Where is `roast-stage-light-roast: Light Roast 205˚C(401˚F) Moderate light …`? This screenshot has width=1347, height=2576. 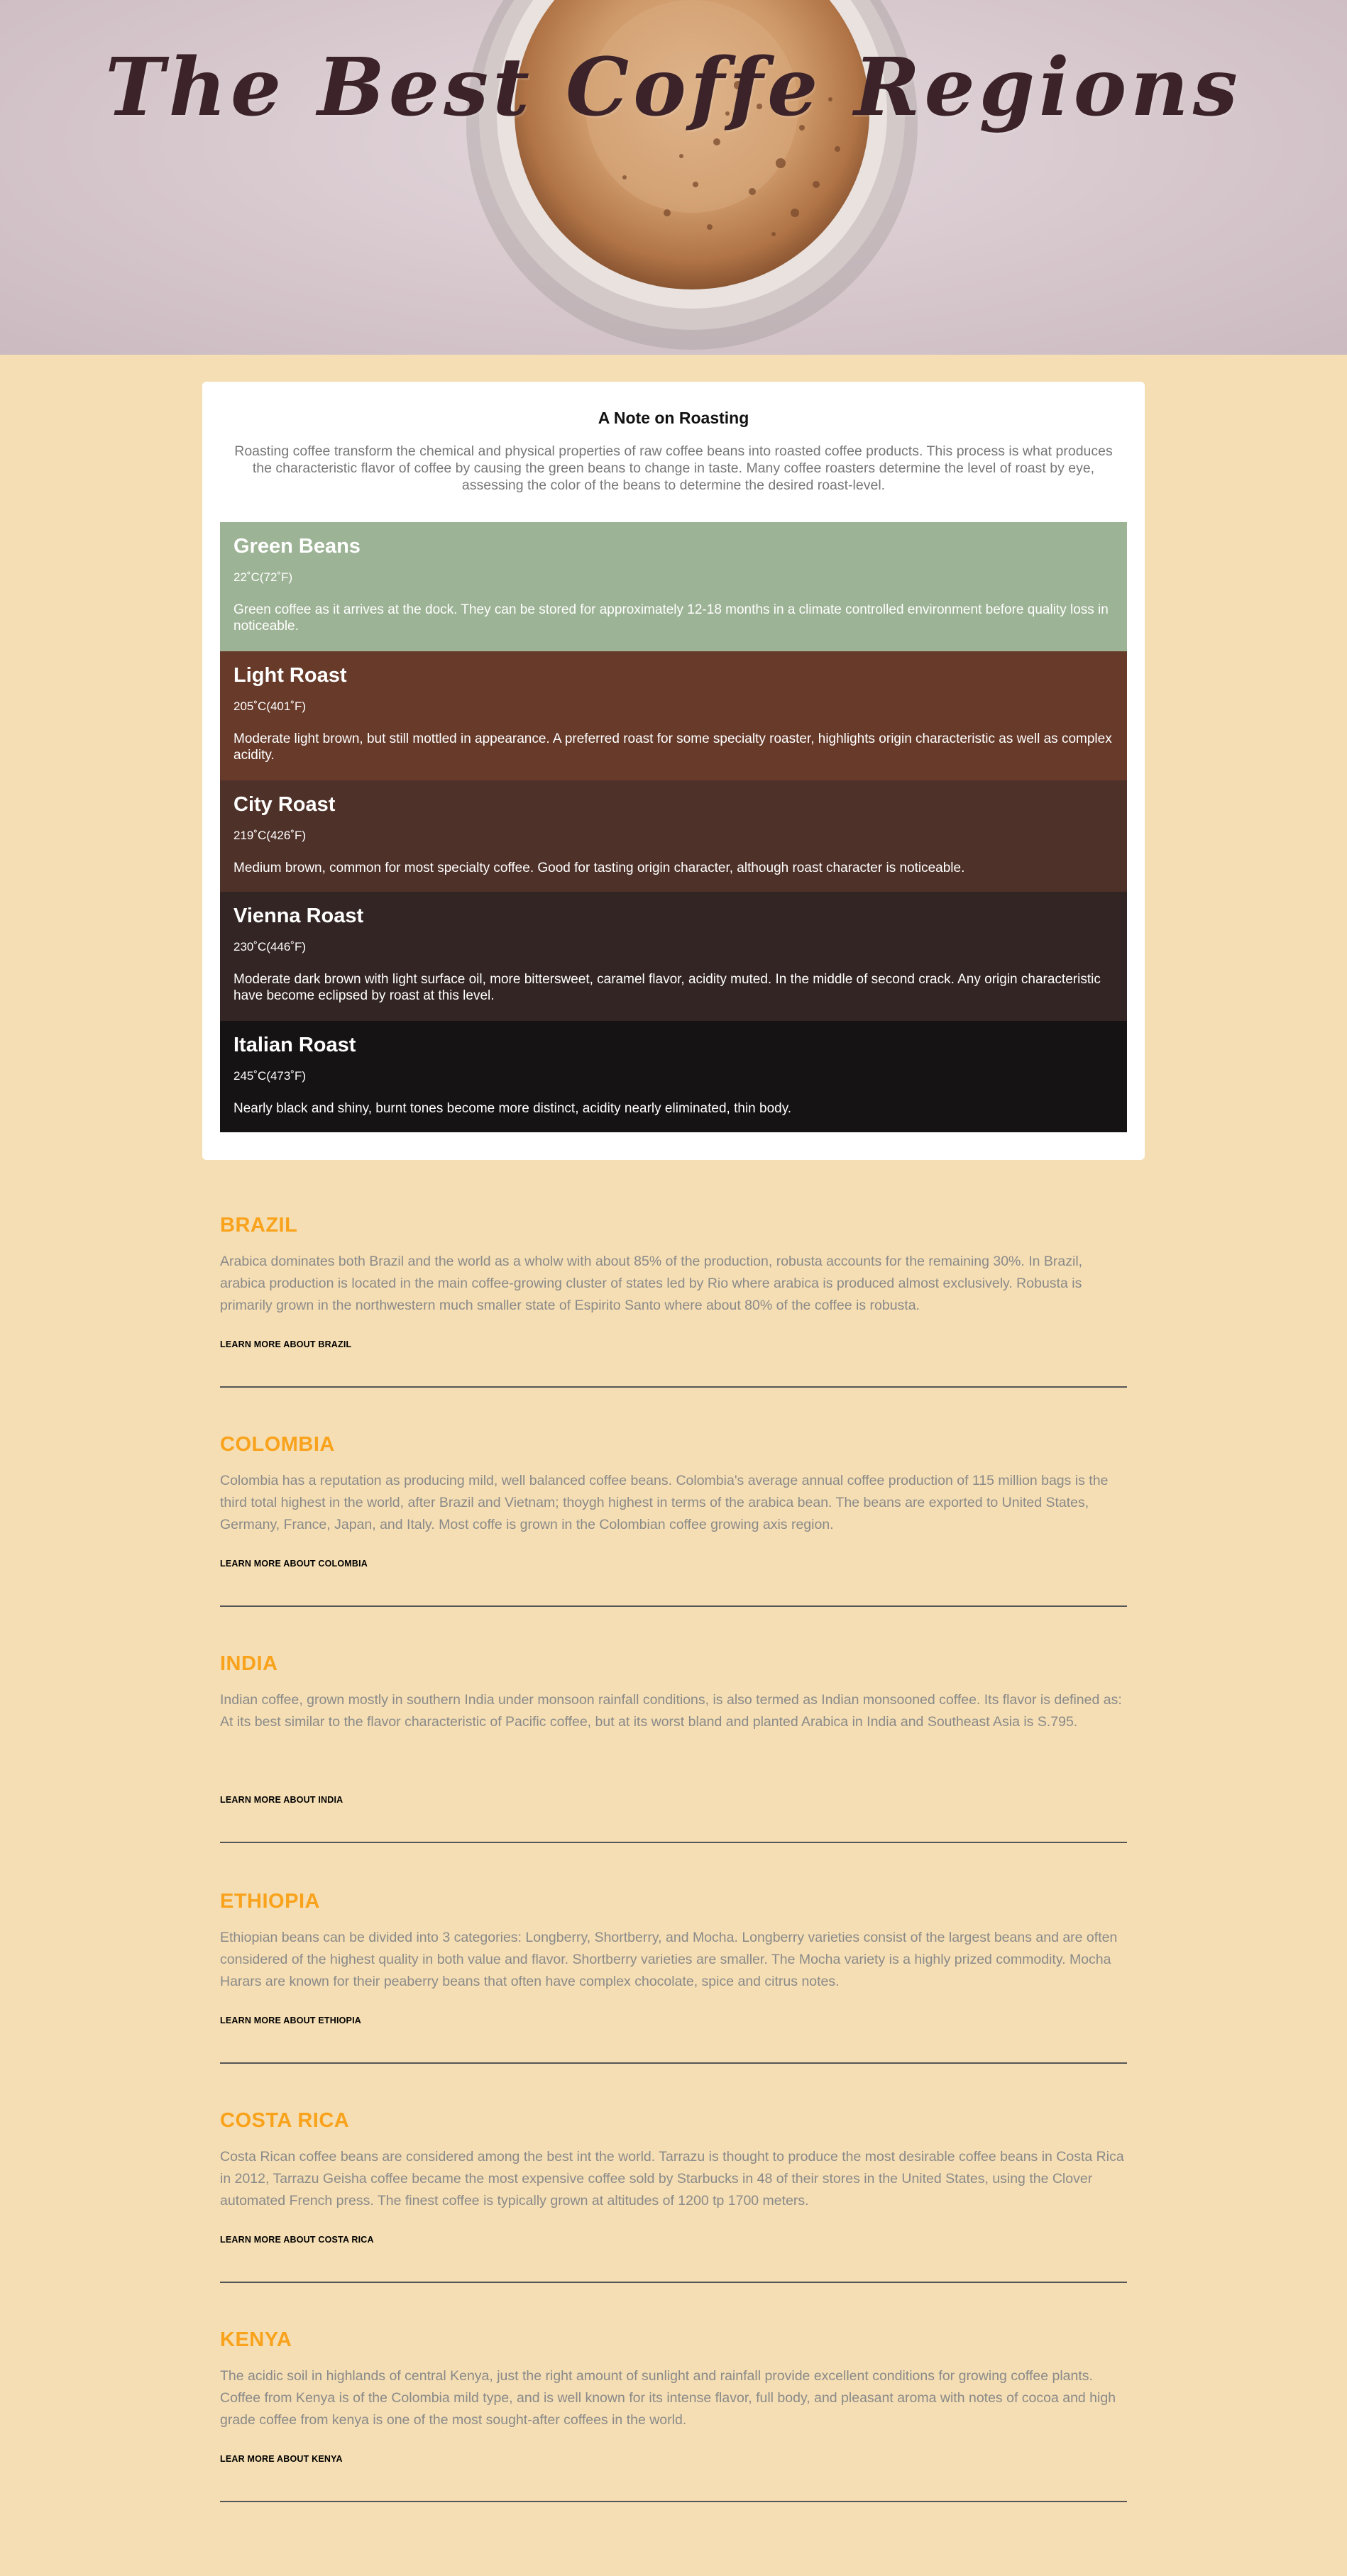
roast-stage-light-roast: Light Roast 205˚C(401˚F) Moderate light … is located at coordinates (673, 715).